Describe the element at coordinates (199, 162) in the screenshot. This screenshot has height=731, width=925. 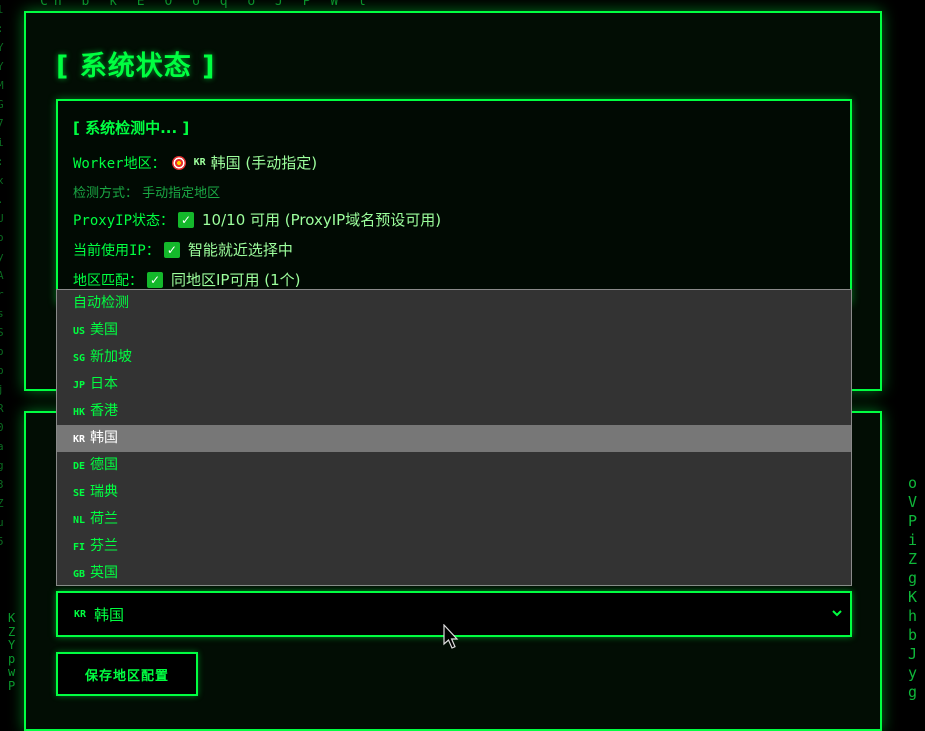
I see `worker-region-code: KR` at that location.